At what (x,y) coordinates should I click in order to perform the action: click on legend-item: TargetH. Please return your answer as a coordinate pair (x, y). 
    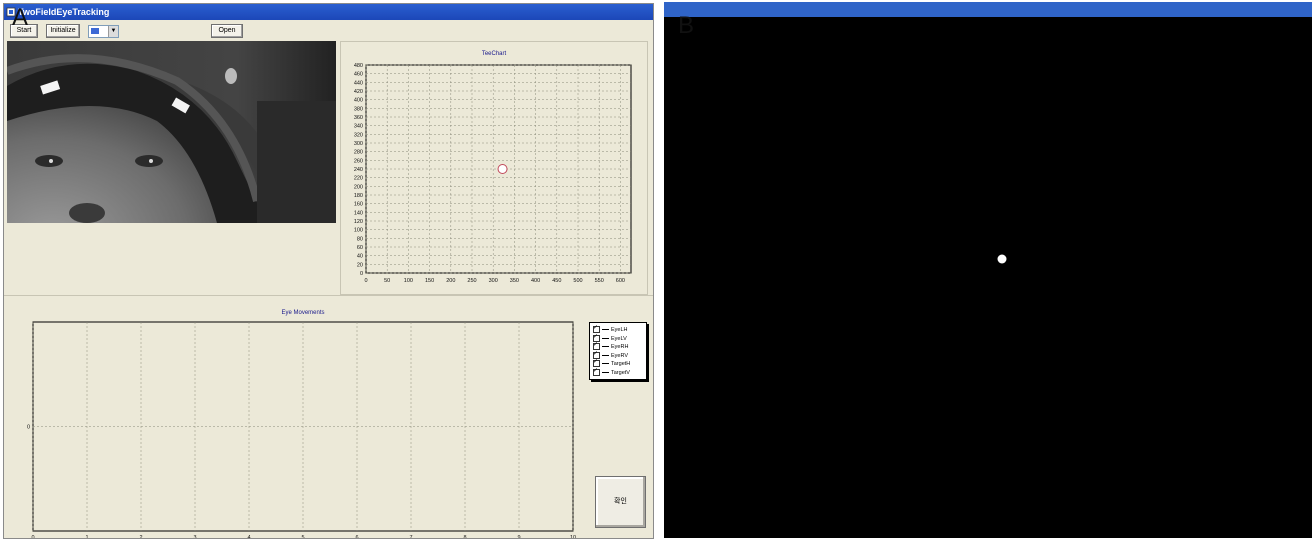
    Looking at the image, I should click on (612, 363).